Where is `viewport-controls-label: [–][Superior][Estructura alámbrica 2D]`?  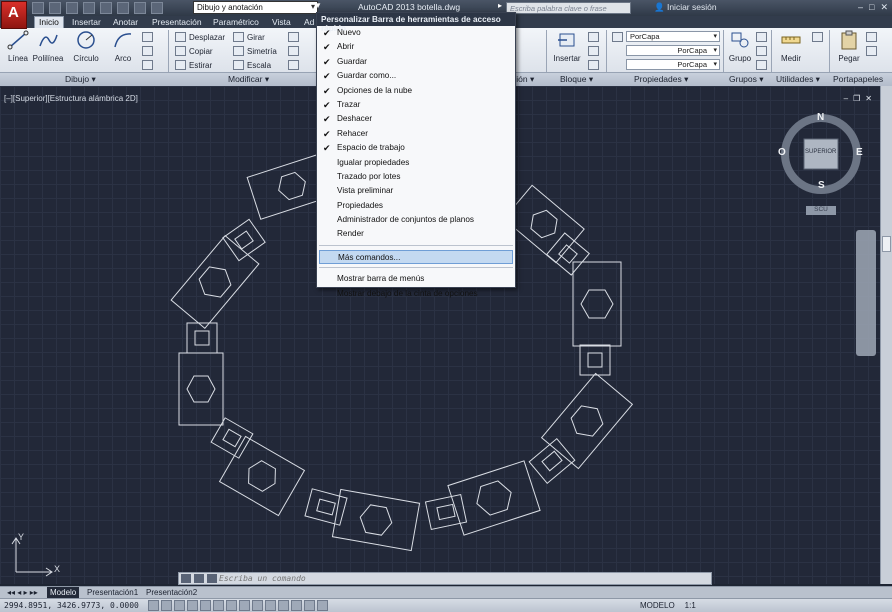
viewport-controls-label: [–][Superior][Estructura alámbrica 2D] is located at coordinates (71, 98).